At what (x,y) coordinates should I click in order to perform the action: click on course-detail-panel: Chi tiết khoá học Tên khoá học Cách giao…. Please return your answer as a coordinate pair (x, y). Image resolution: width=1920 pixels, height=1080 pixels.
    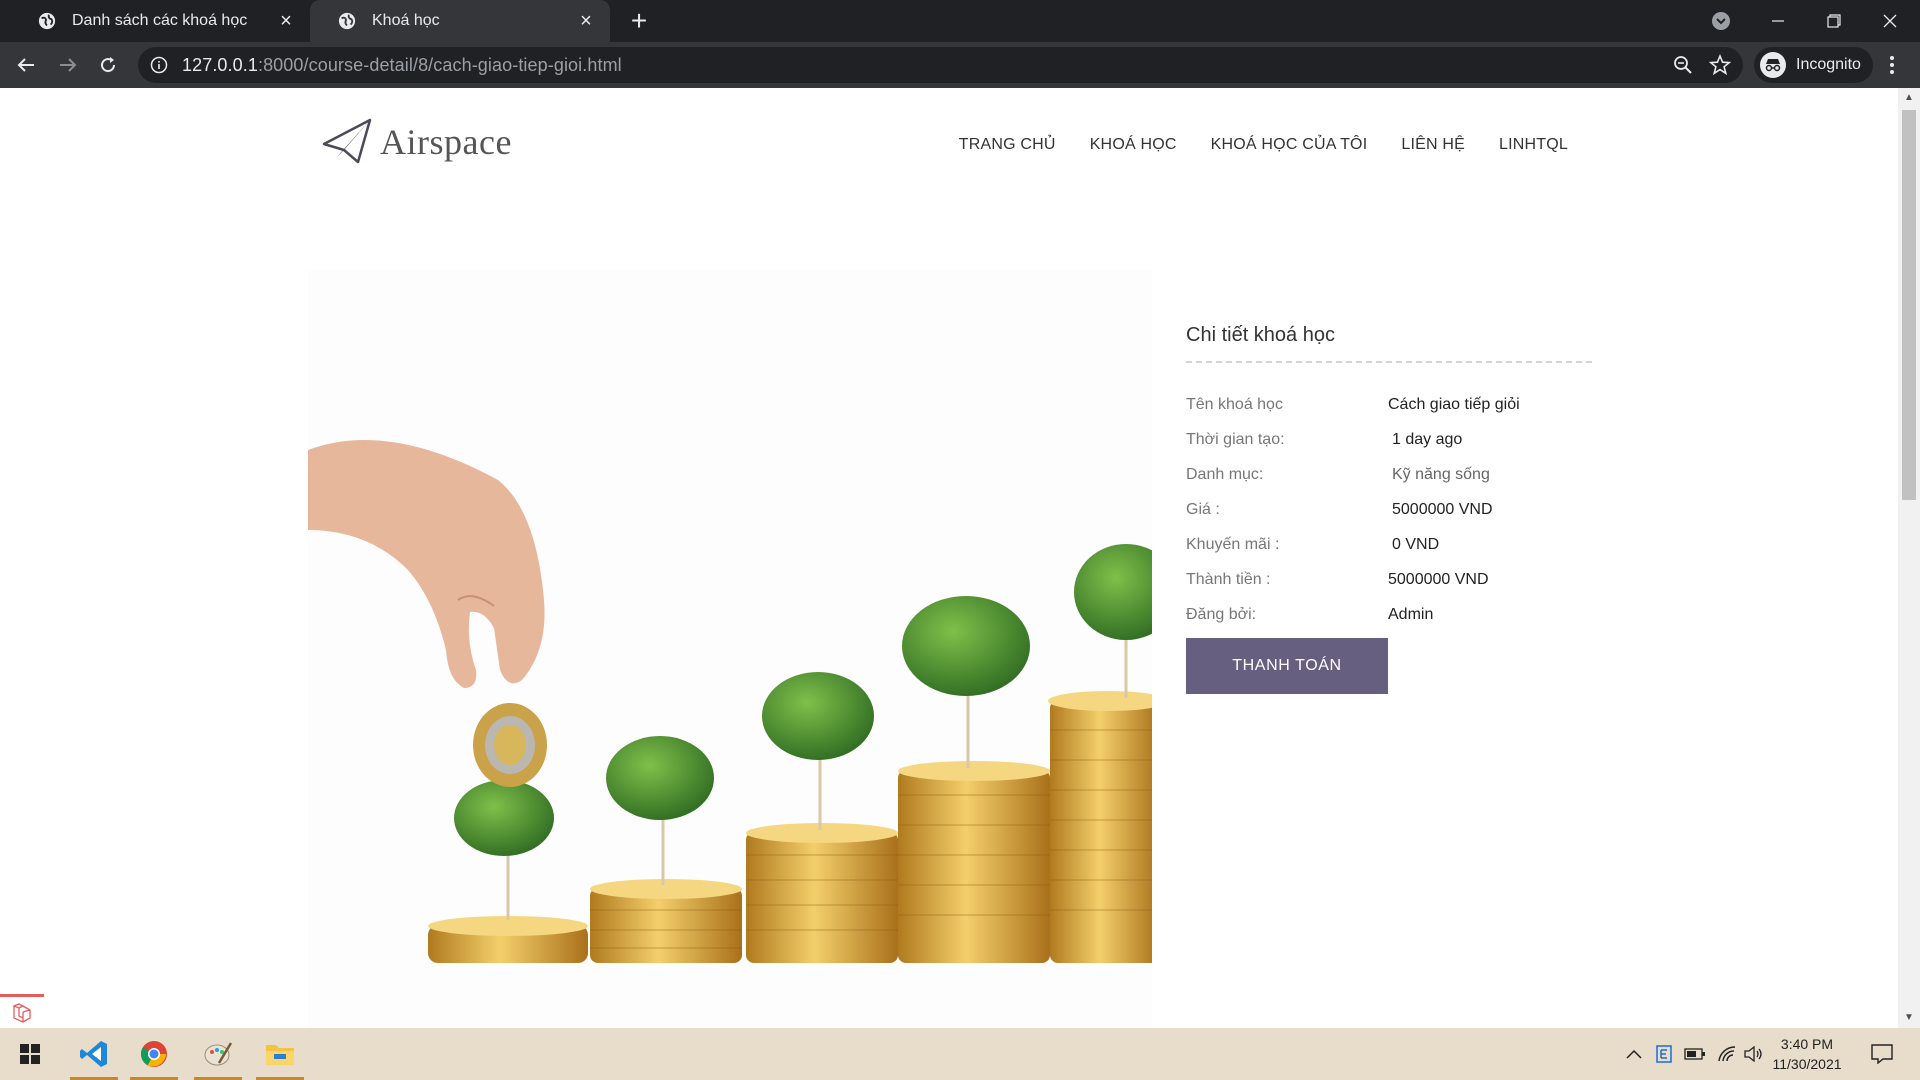
    Looking at the image, I should click on (1389, 509).